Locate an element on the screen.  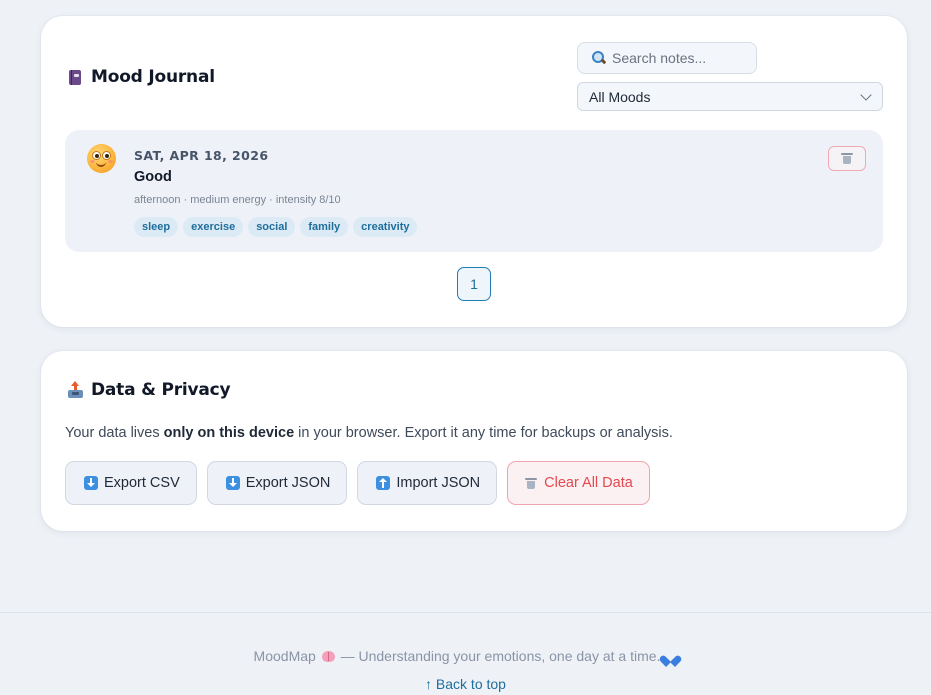
journal-title-text: Mood Journal is located at coordinates (153, 77).